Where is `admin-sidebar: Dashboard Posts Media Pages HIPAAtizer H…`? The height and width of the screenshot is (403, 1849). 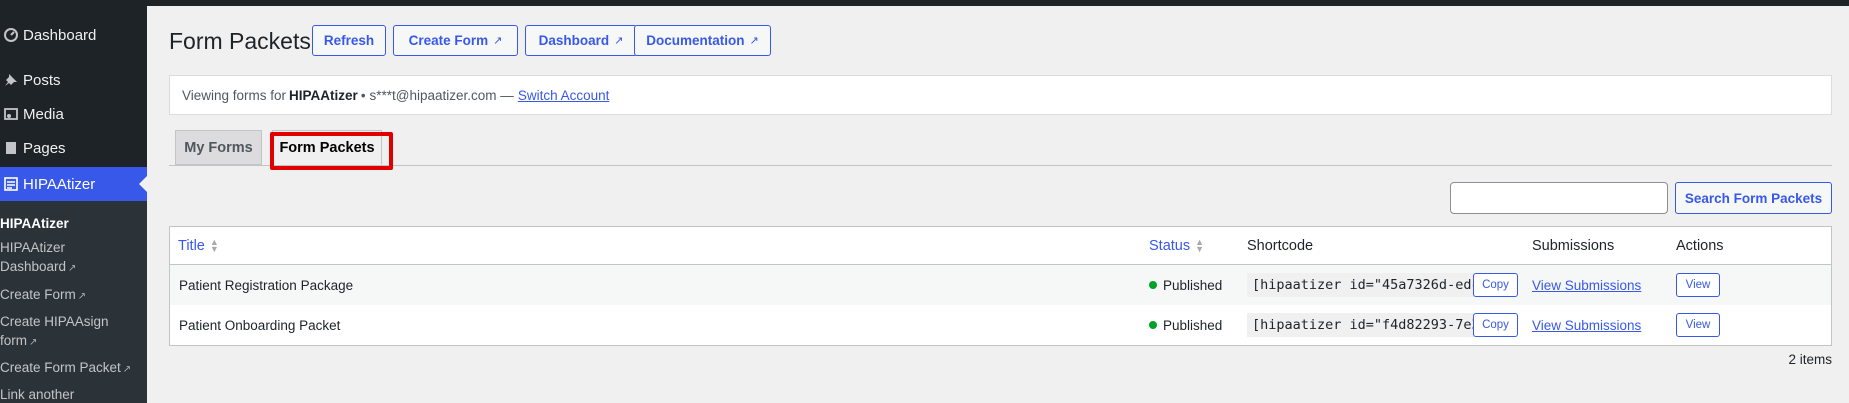 admin-sidebar: Dashboard Posts Media Pages HIPAAtizer H… is located at coordinates (73, 204).